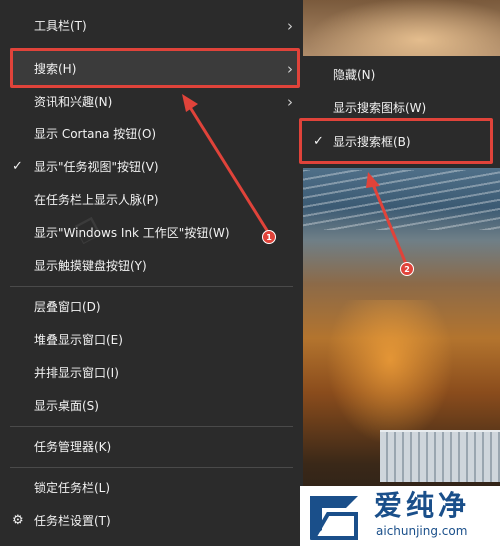 The width and height of the screenshot is (500, 546). What do you see at coordinates (422, 505) in the screenshot?
I see `watermark-title: 爱纯净` at bounding box center [422, 505].